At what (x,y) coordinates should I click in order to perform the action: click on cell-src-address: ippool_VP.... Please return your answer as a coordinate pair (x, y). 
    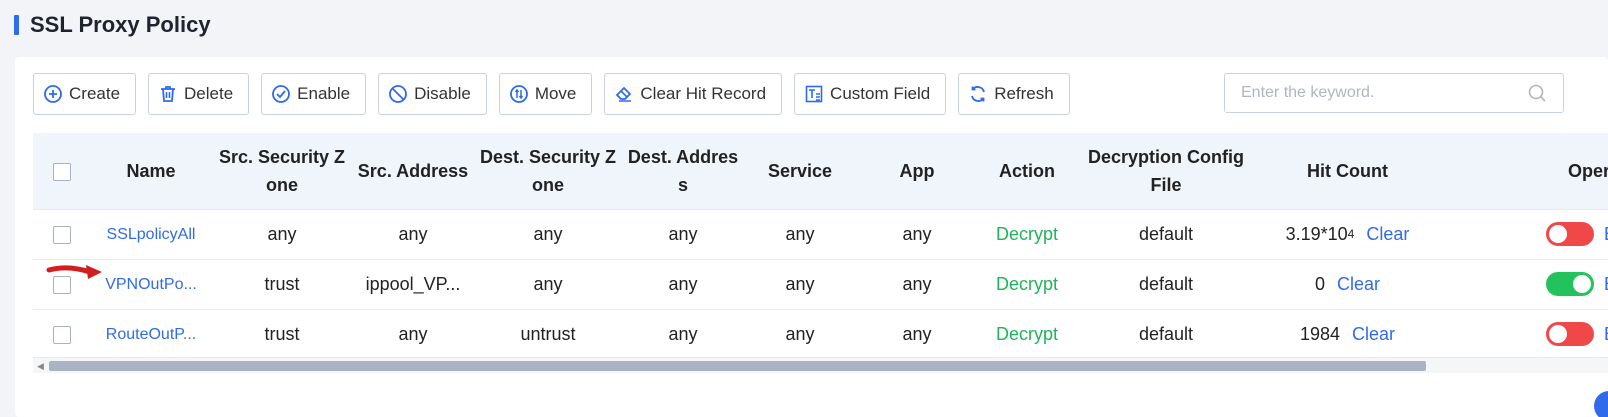
    Looking at the image, I should click on (413, 284).